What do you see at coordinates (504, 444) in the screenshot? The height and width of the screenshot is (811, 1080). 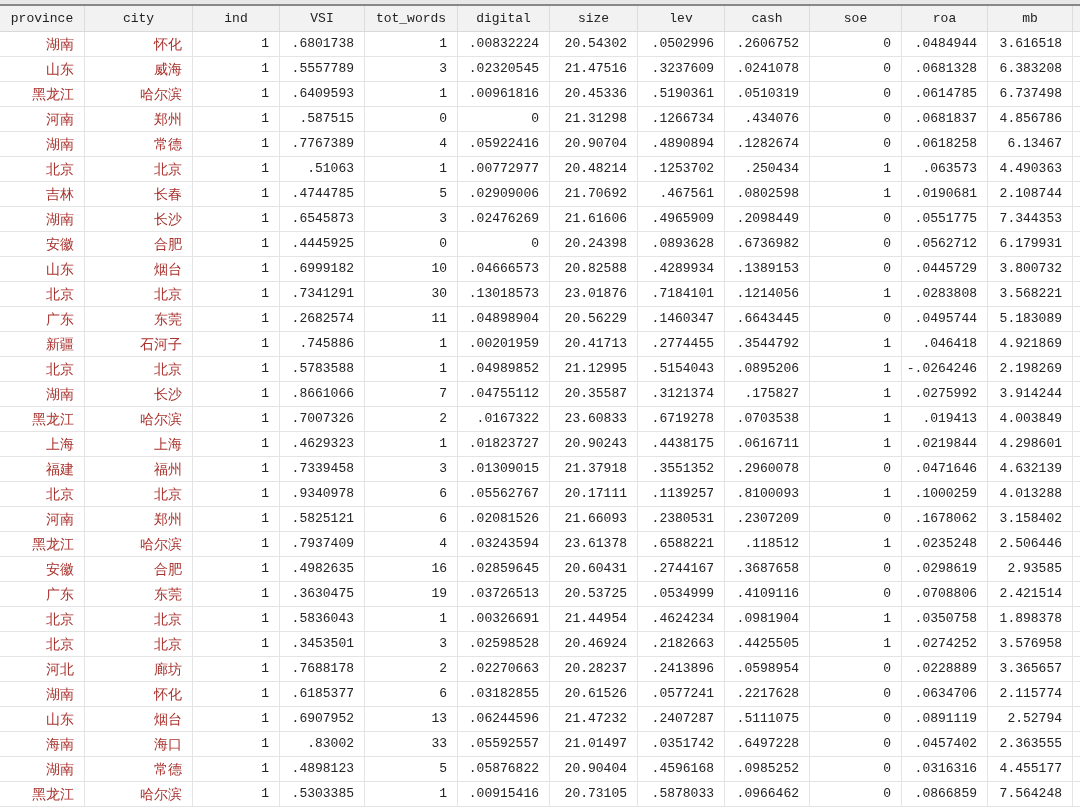 I see `table-cell: .01823727` at bounding box center [504, 444].